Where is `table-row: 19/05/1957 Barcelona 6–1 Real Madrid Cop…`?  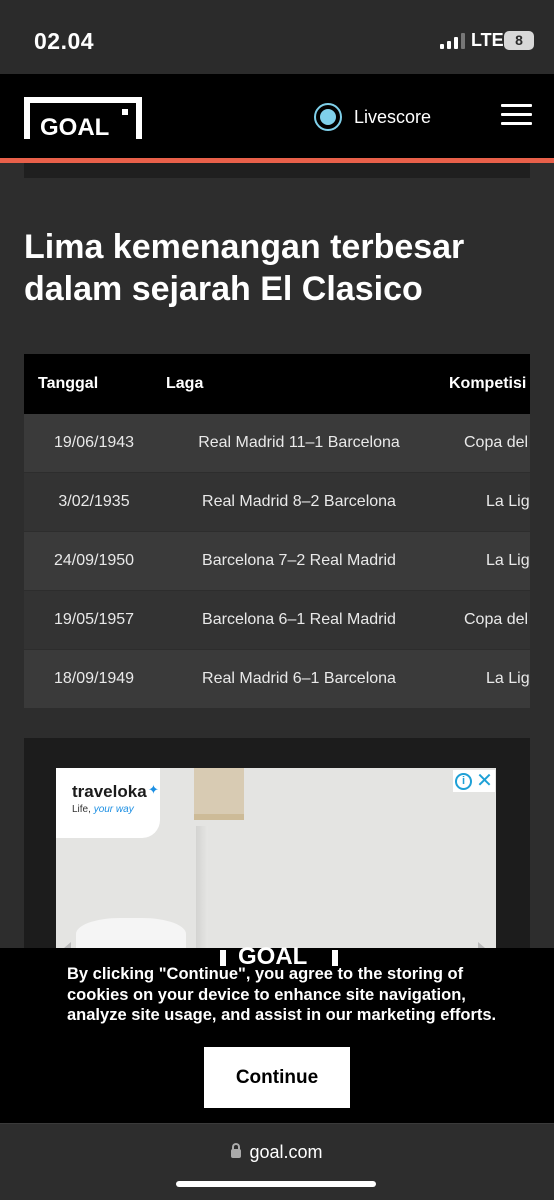
table-row: 19/05/1957 Barcelona 6–1 Real Madrid Cop… is located at coordinates (277, 620).